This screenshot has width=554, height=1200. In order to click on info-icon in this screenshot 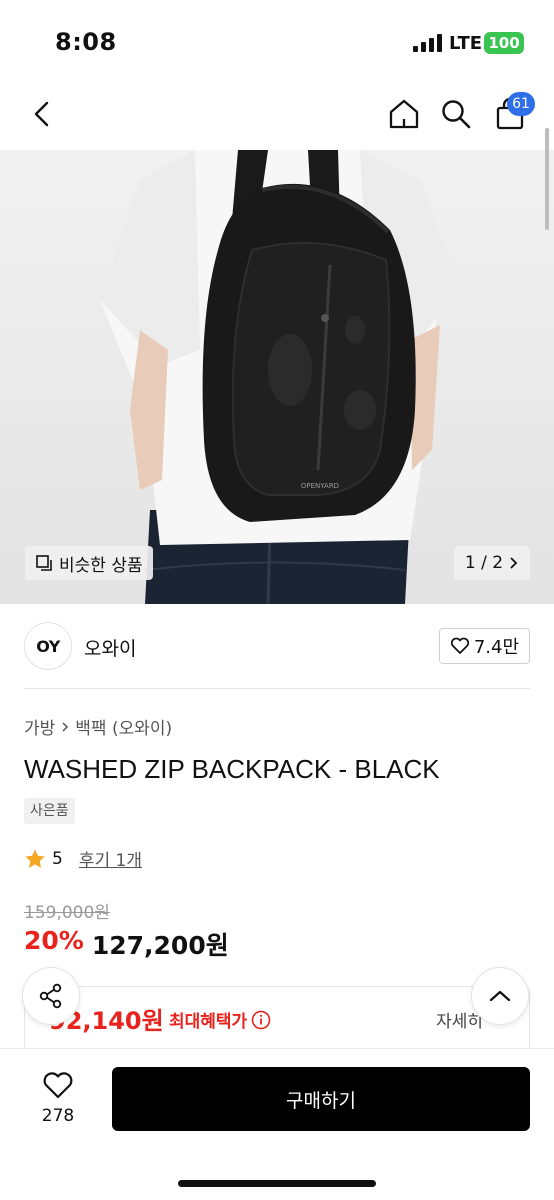, I will do `click(261, 1020)`.